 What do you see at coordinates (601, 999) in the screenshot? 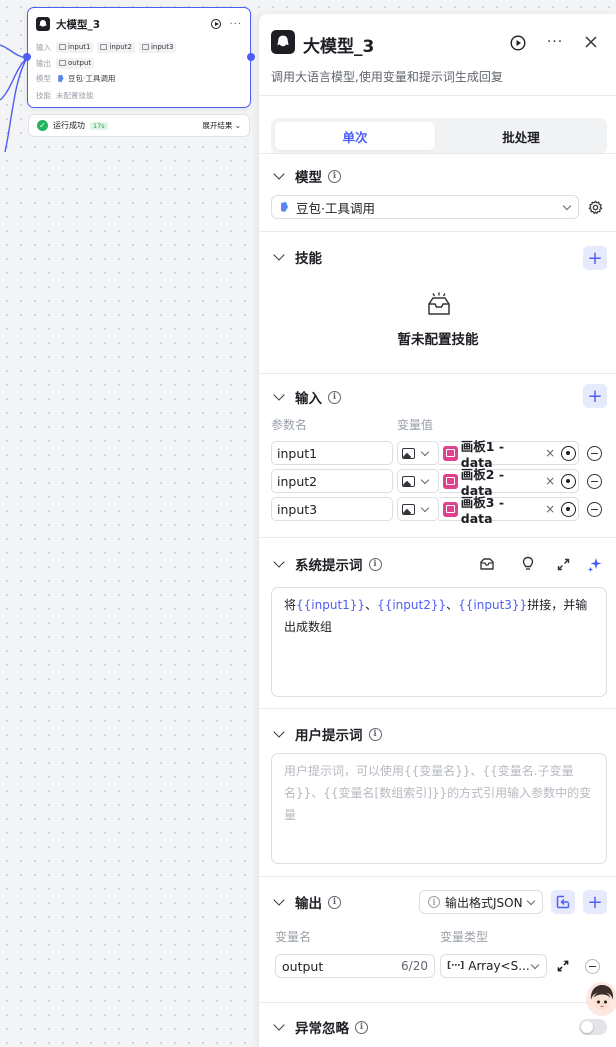
I see `assistant-avatar` at bounding box center [601, 999].